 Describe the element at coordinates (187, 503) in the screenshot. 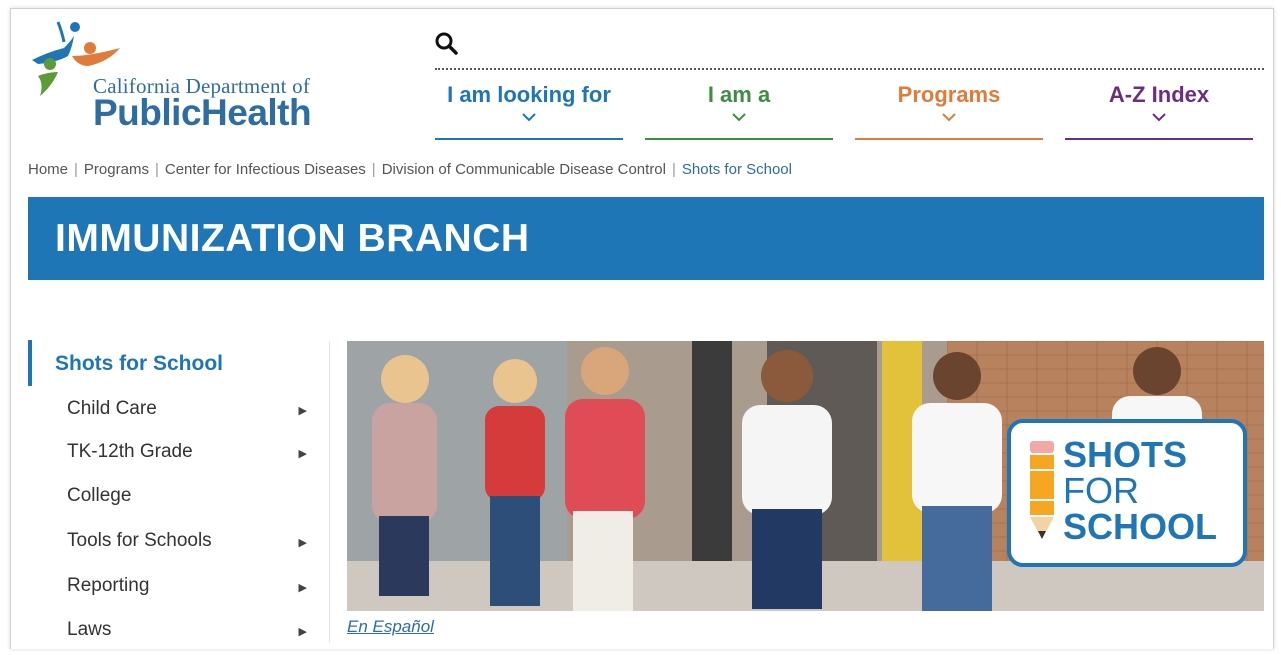

I see `sidebar-item-college: College` at that location.